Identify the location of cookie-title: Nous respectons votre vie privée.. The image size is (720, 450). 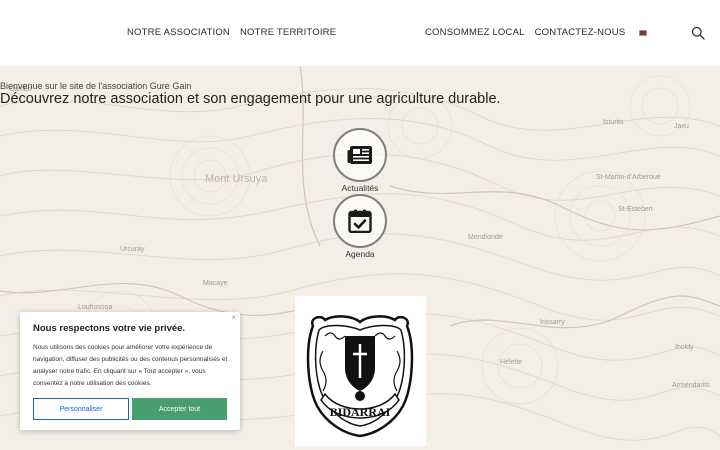
(109, 328).